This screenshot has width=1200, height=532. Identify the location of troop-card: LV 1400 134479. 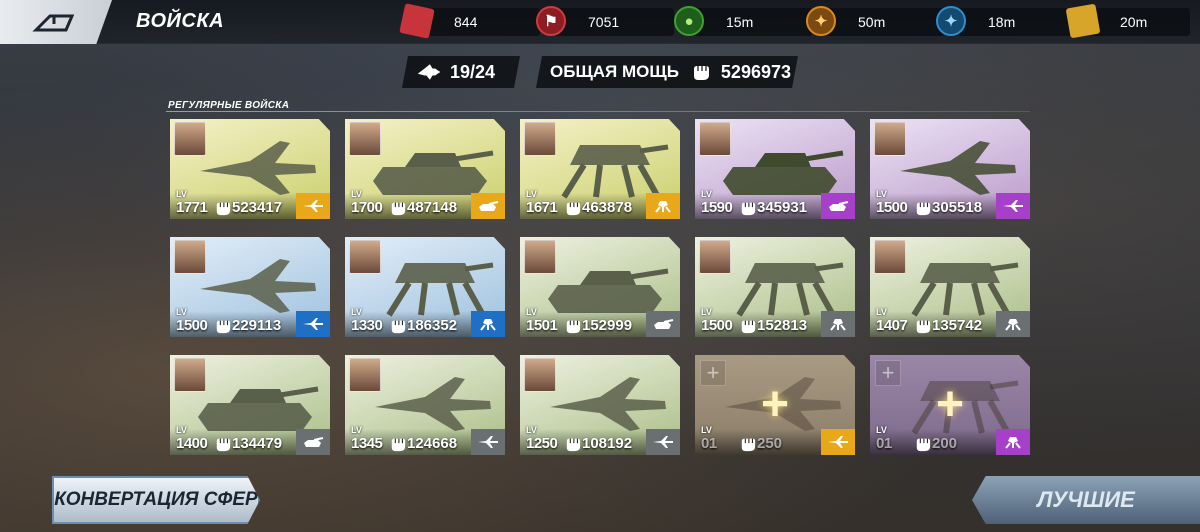
(250, 405).